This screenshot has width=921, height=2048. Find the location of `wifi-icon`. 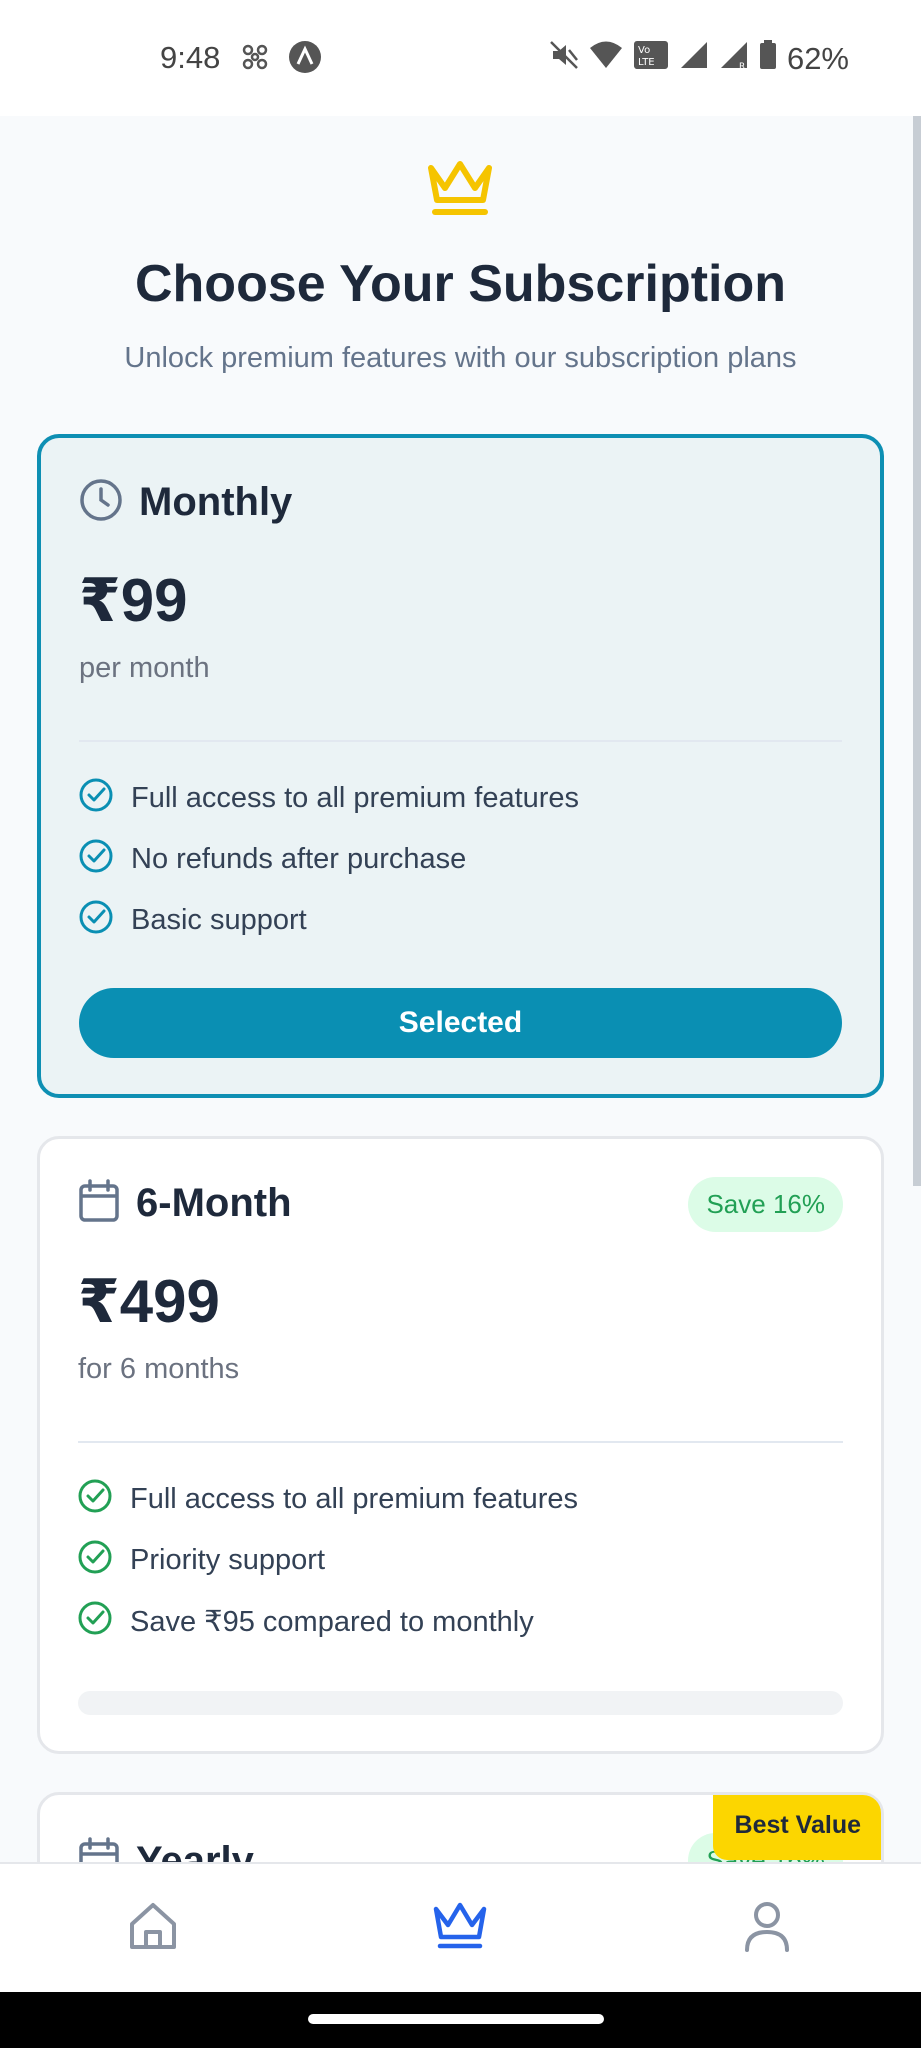

wifi-icon is located at coordinates (606, 59).